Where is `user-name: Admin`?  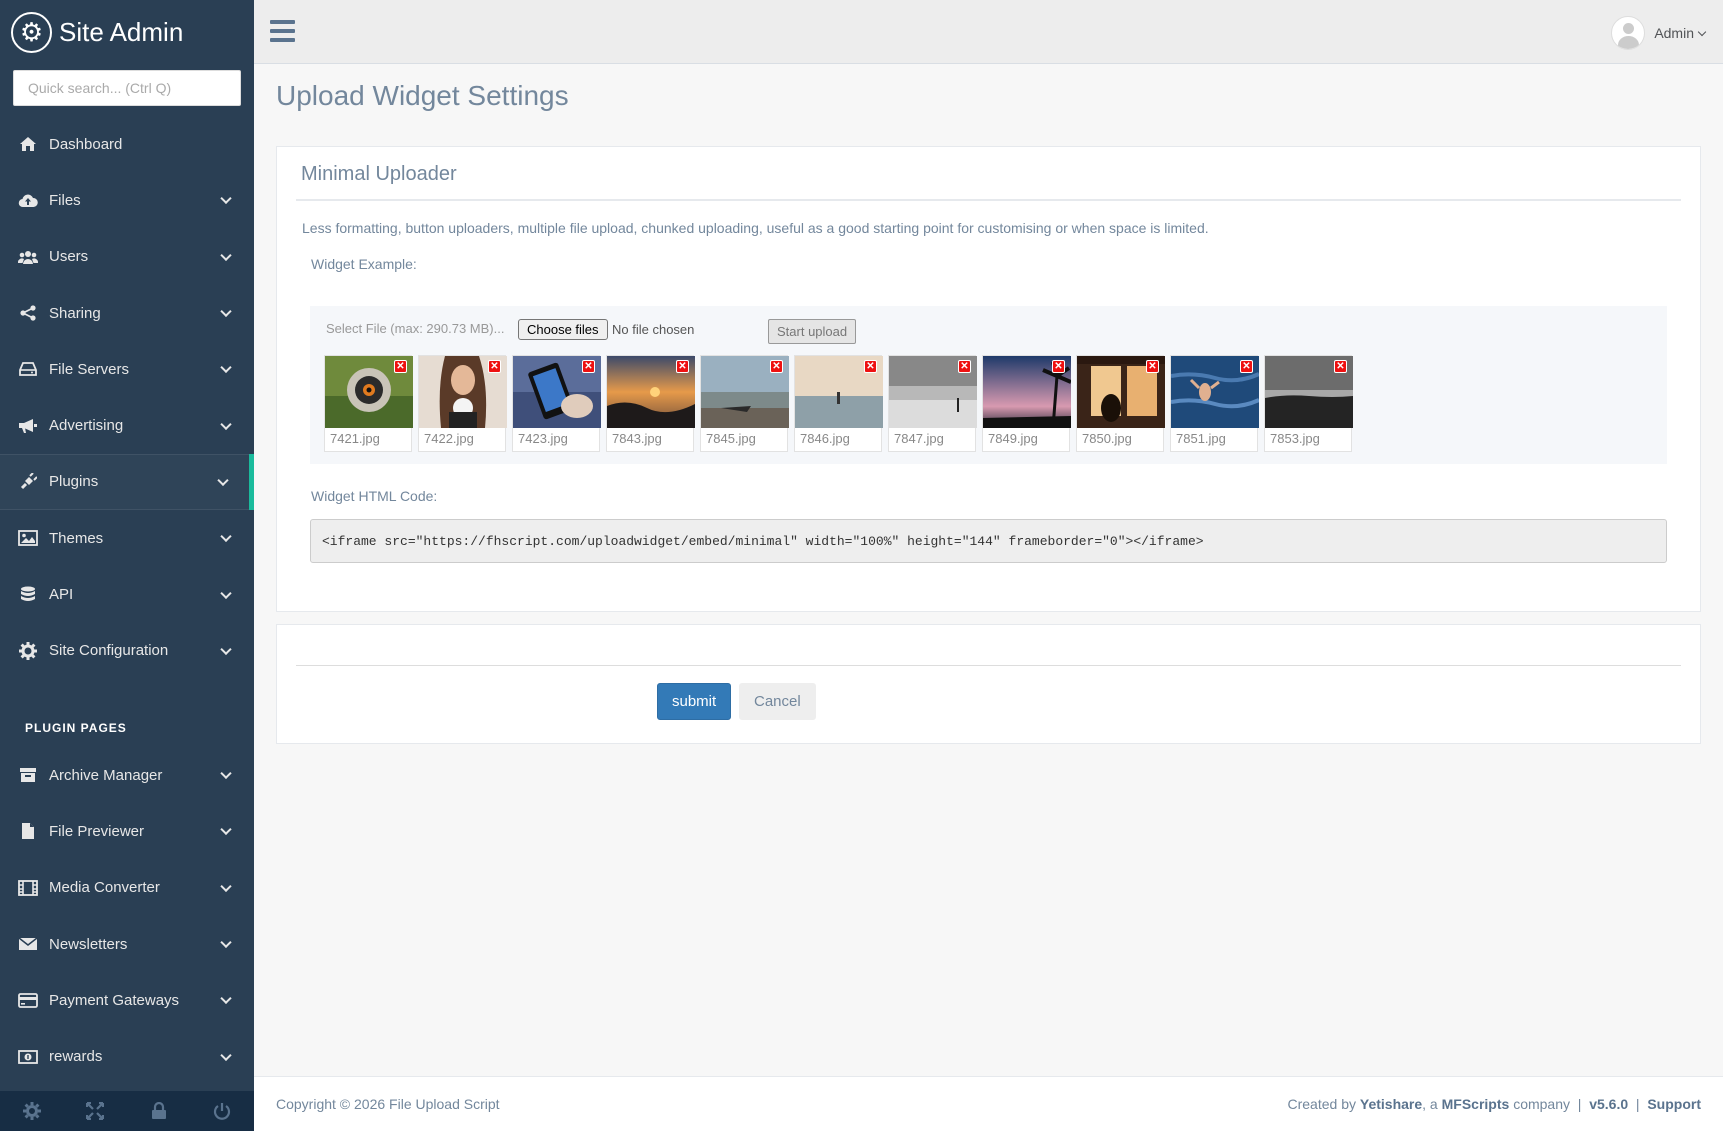 user-name: Admin is located at coordinates (1674, 33).